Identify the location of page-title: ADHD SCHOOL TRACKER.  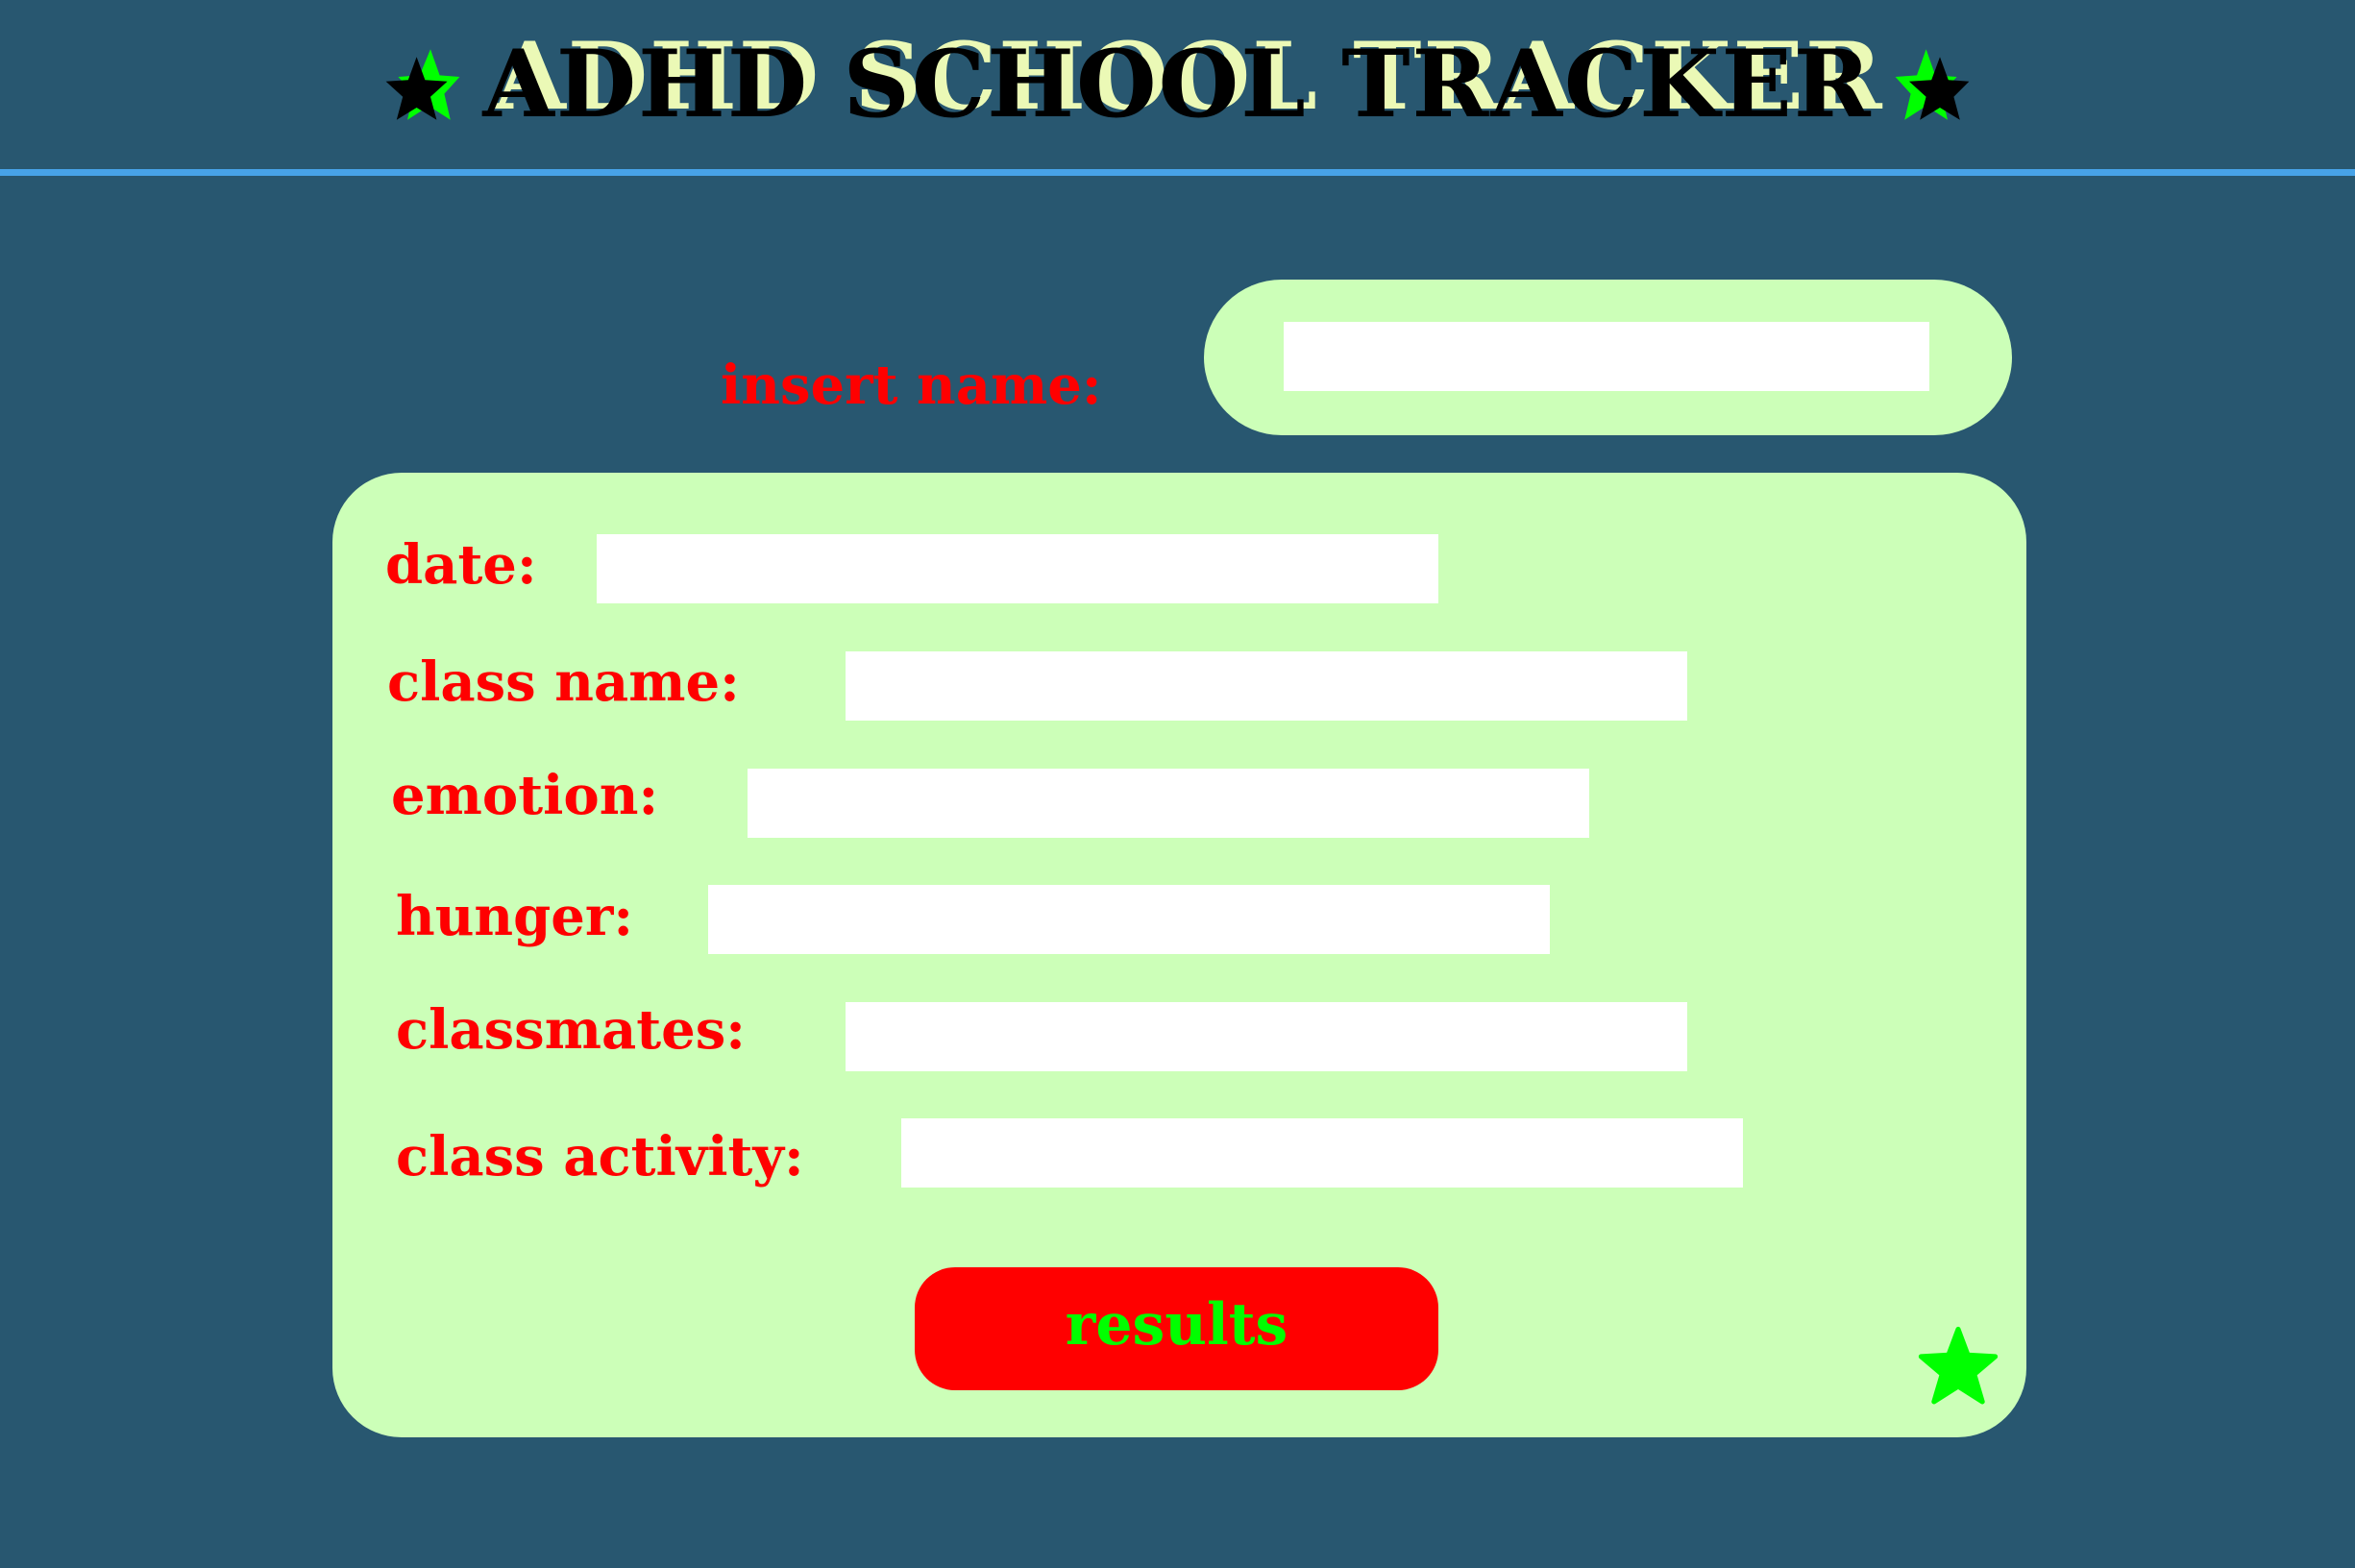
(1177, 84).